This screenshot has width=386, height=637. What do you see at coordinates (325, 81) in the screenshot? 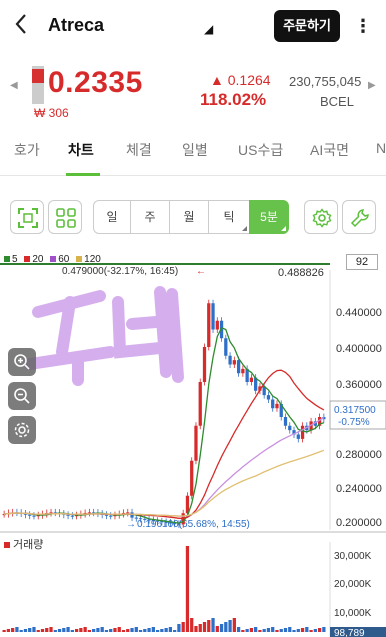
I see `trade-volume: 230,755,045` at bounding box center [325, 81].